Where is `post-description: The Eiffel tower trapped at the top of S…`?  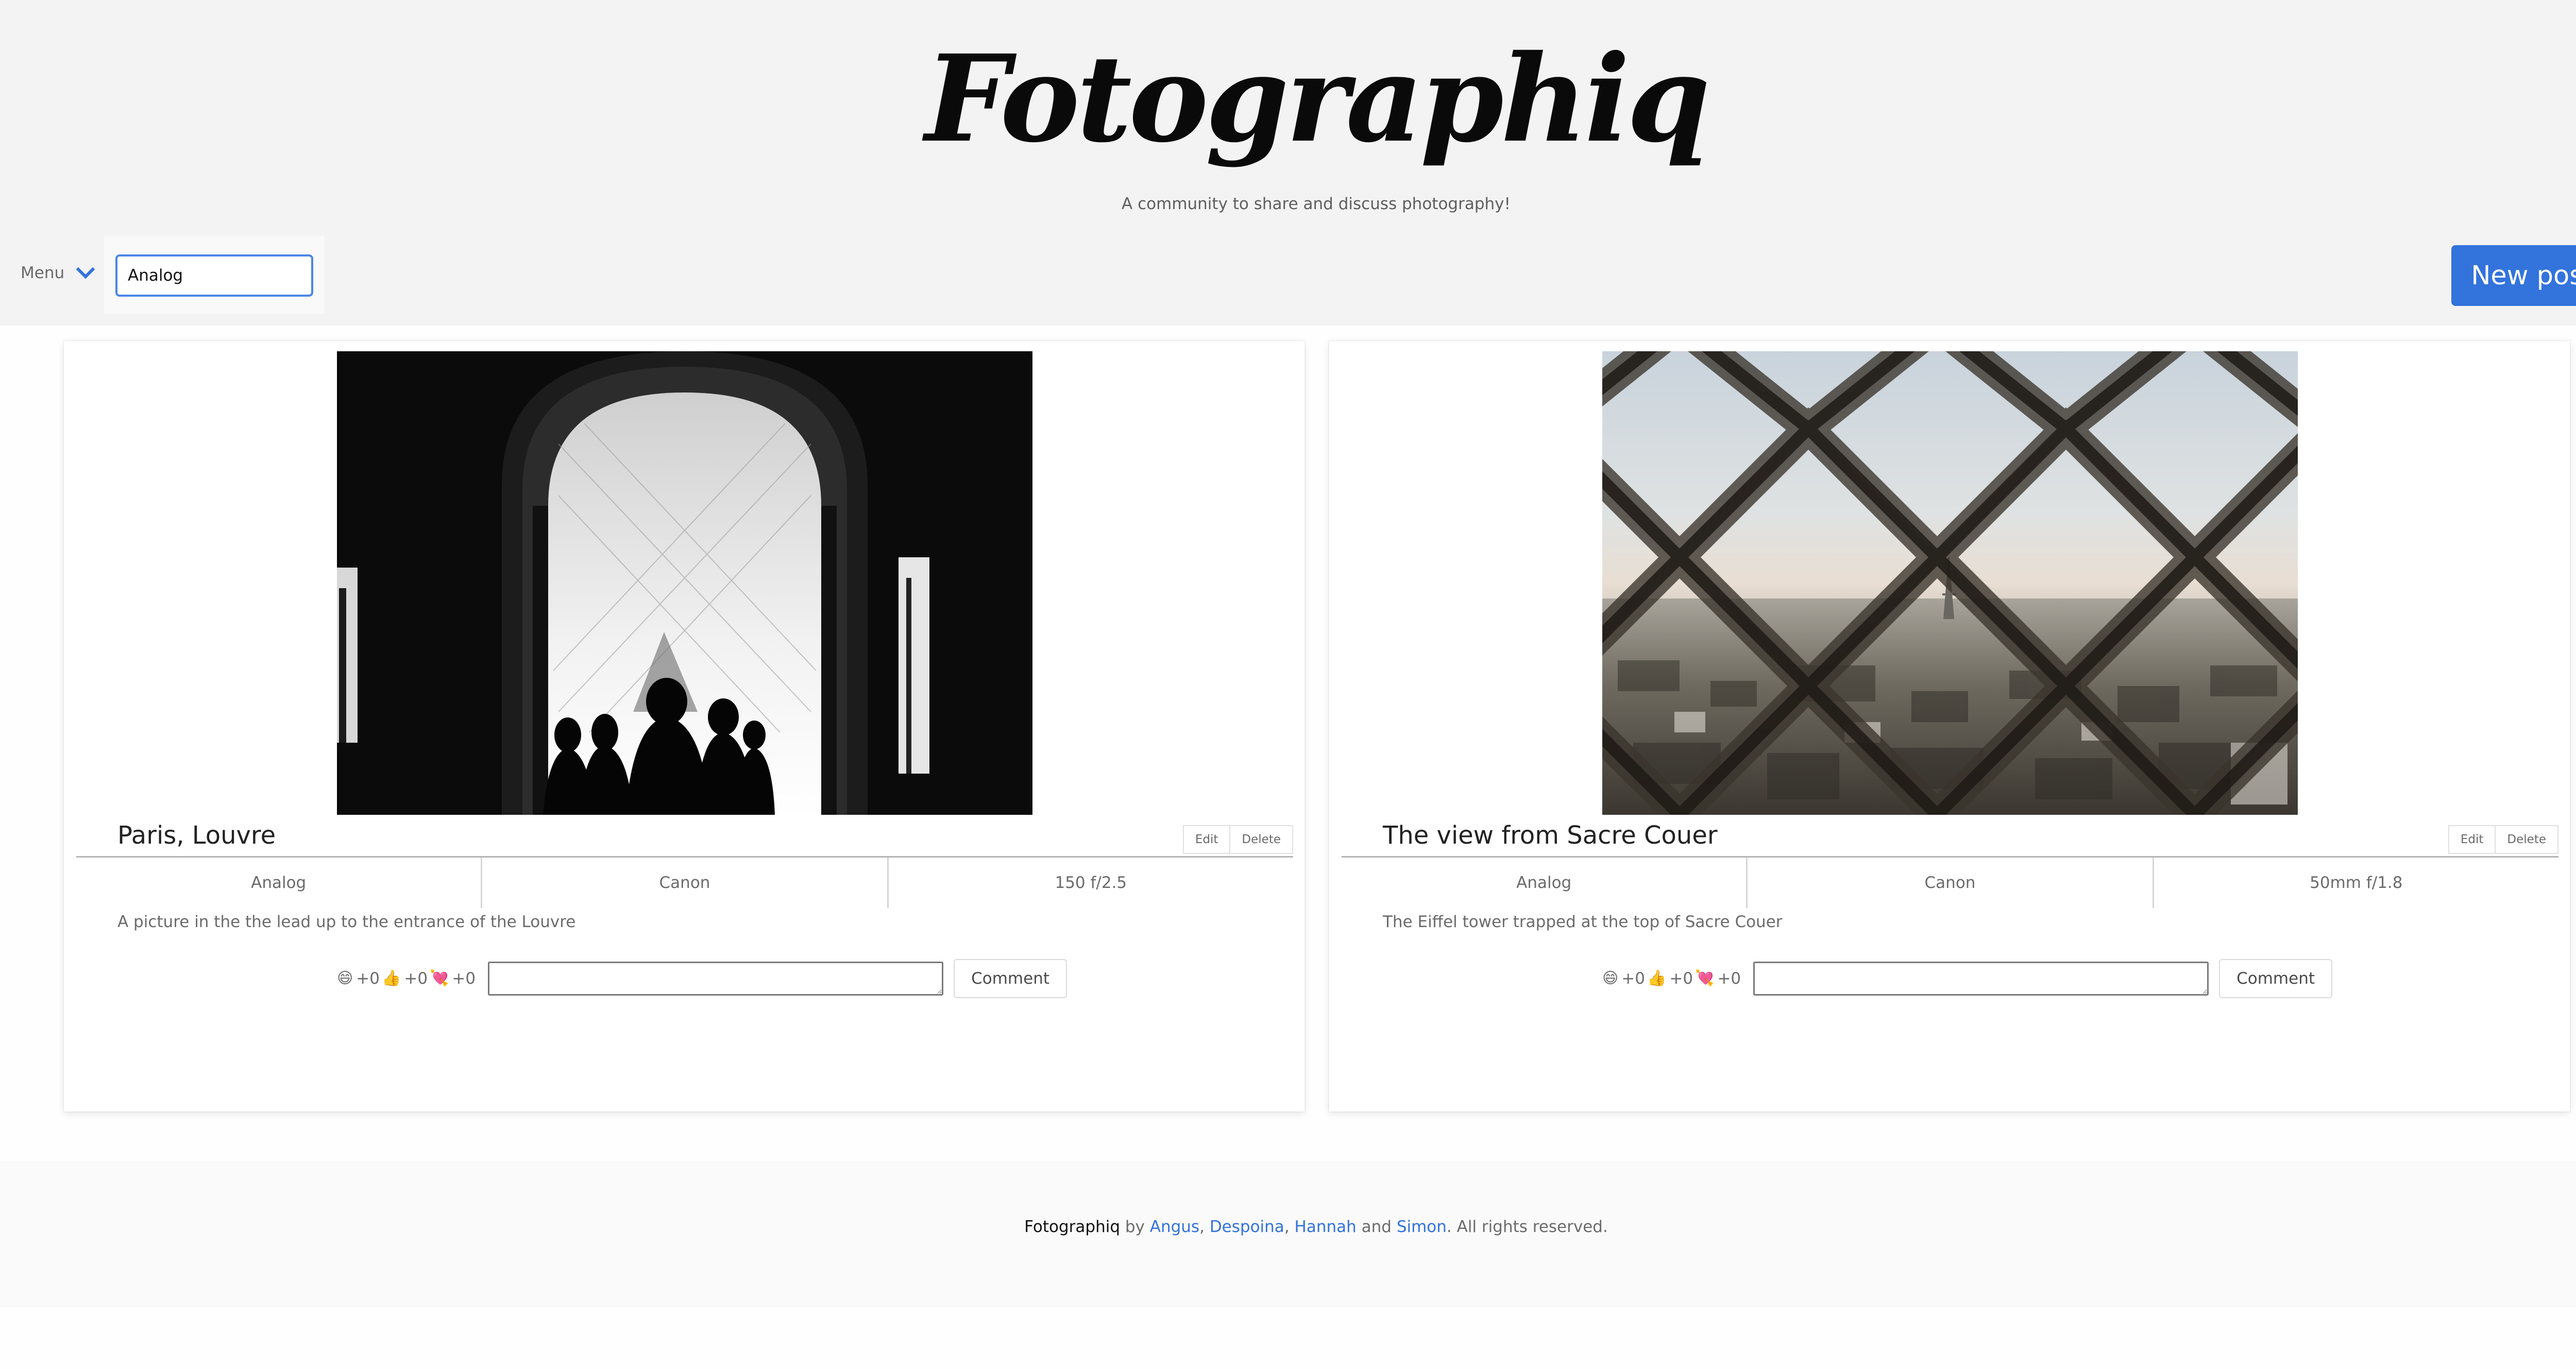 post-description: The Eiffel tower trapped at the top of S… is located at coordinates (1583, 922).